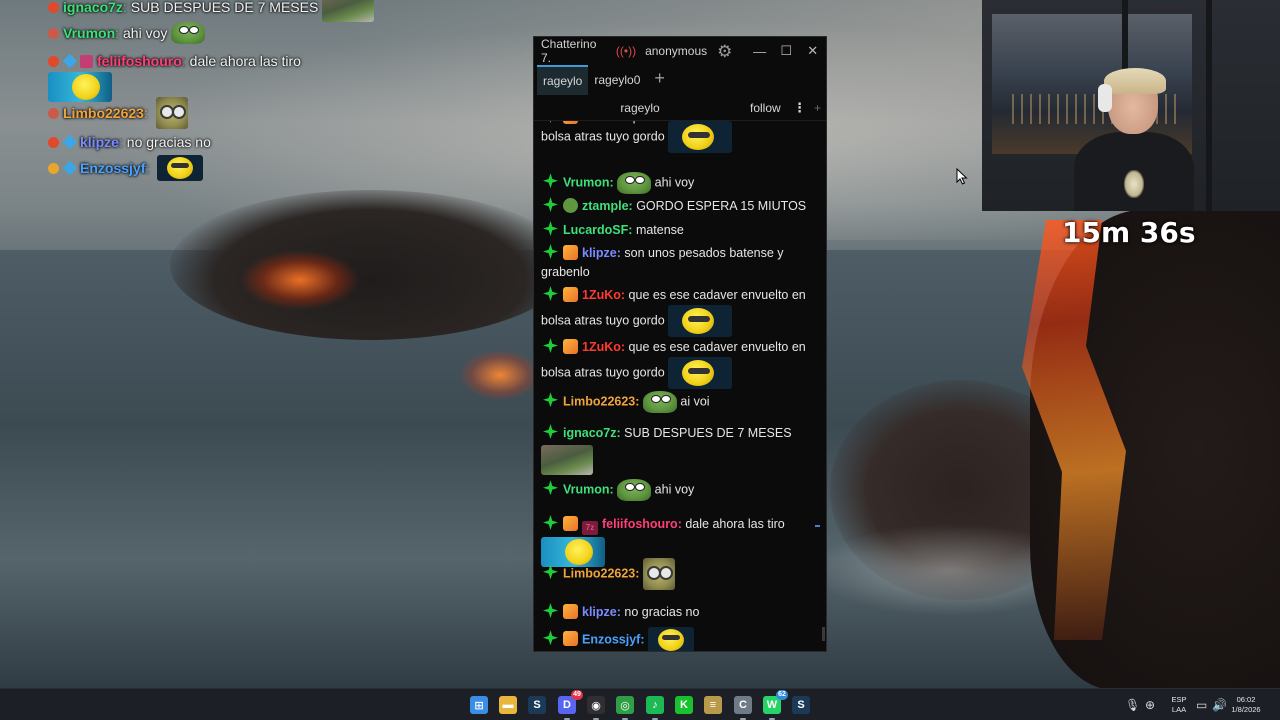 Image resolution: width=1280 pixels, height=720 pixels. I want to click on app-title: Chatterino 7., so click(569, 51).